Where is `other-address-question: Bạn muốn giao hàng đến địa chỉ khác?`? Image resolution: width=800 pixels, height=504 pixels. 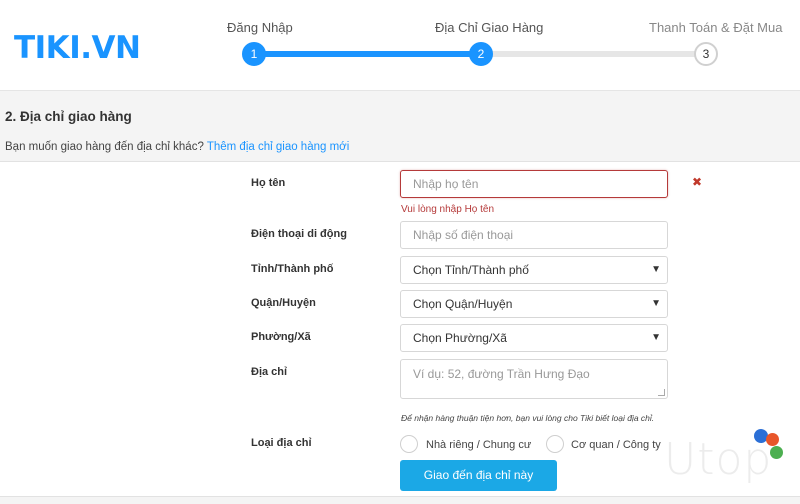
other-address-question: Bạn muốn giao hàng đến địa chỉ khác? is located at coordinates (104, 147).